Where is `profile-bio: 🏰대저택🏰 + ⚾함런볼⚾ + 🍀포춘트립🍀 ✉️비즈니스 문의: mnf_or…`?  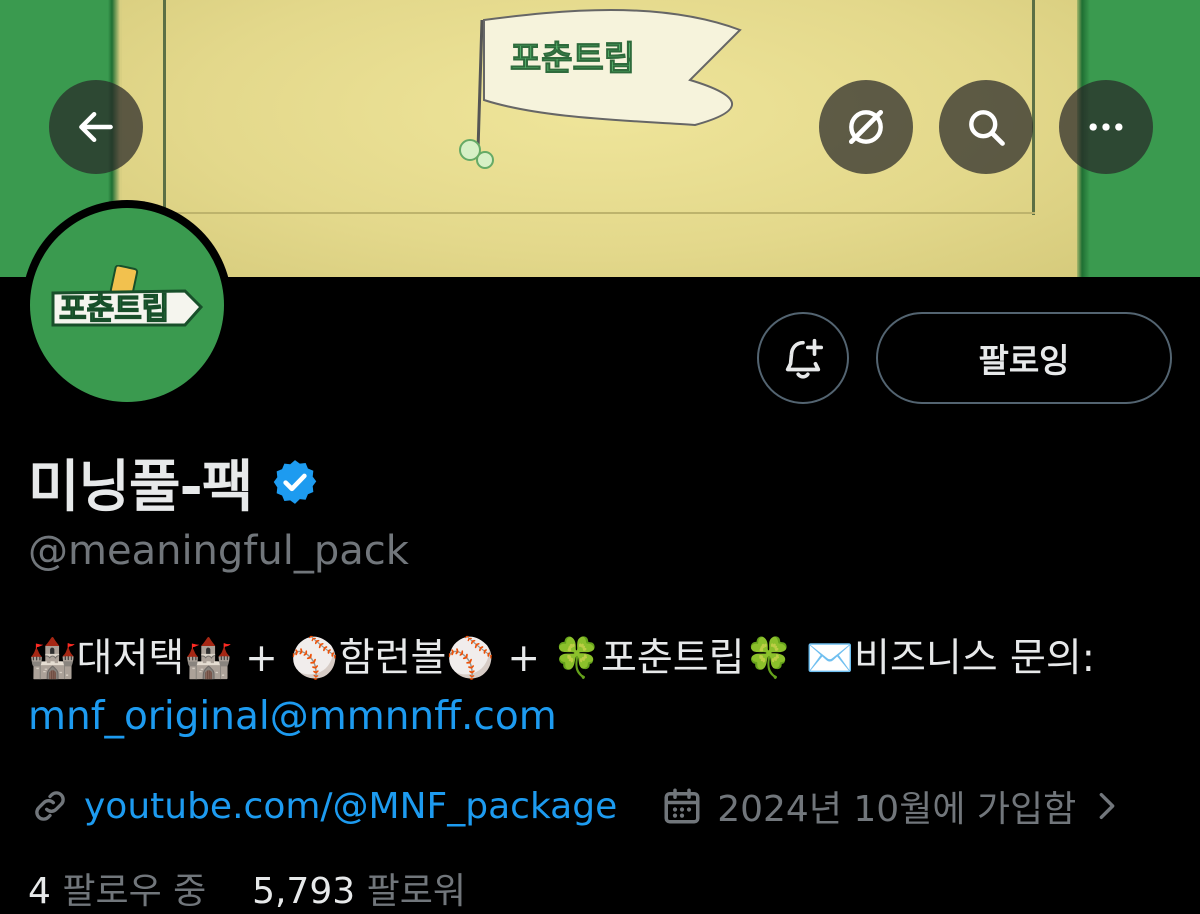 profile-bio: 🏰대저택🏰 + ⚾함런볼⚾ + 🍀포춘트립🍀 ✉️비즈니스 문의: mnf_or… is located at coordinates (603, 688).